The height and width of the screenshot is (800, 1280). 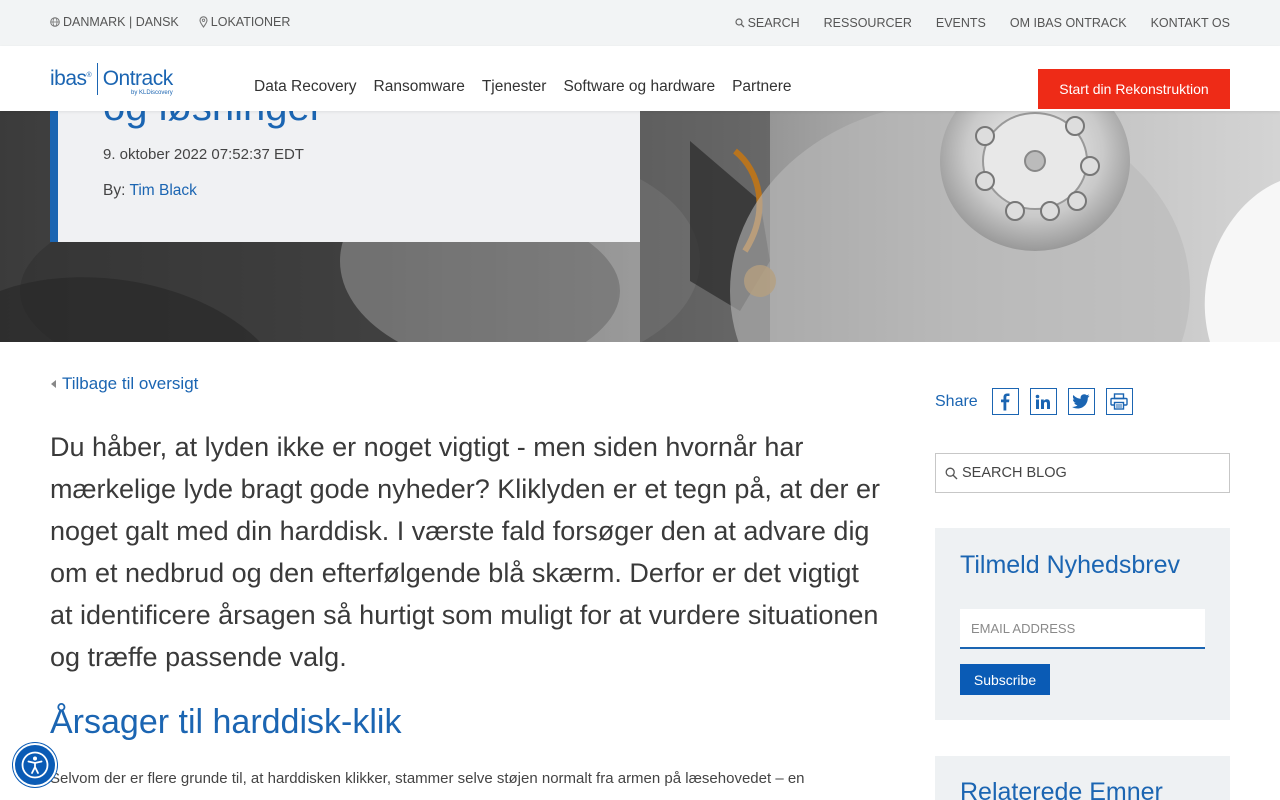 What do you see at coordinates (213, 120) in the screenshot?
I see `article-title: og løsninger` at bounding box center [213, 120].